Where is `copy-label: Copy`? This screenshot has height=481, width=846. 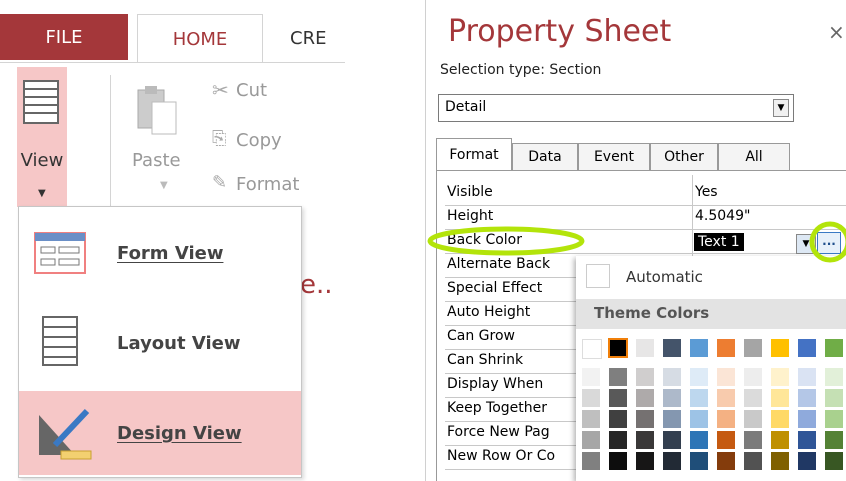 copy-label: Copy is located at coordinates (259, 140).